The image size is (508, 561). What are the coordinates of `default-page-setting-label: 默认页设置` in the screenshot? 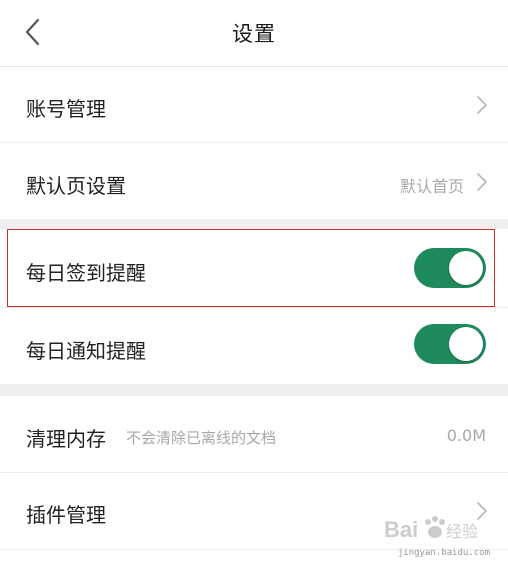 It's located at (76, 186).